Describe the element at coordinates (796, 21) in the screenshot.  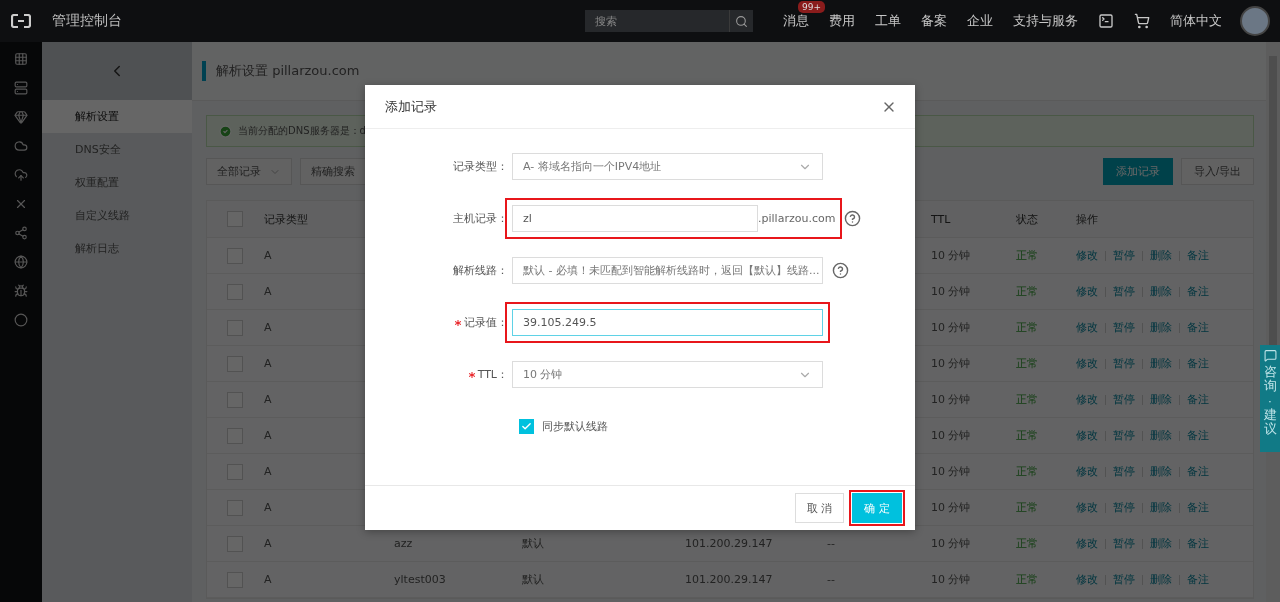
I see `nav-link: 消息` at that location.